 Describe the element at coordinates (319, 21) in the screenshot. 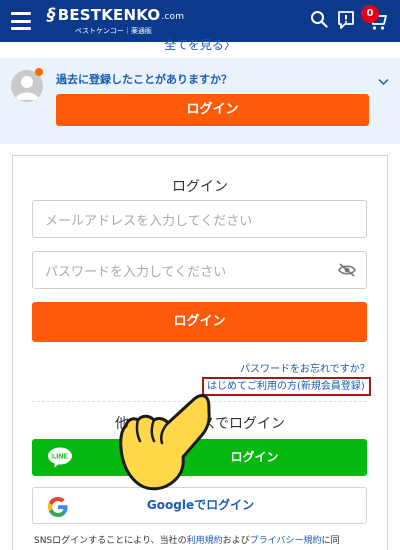

I see `search-icon` at that location.